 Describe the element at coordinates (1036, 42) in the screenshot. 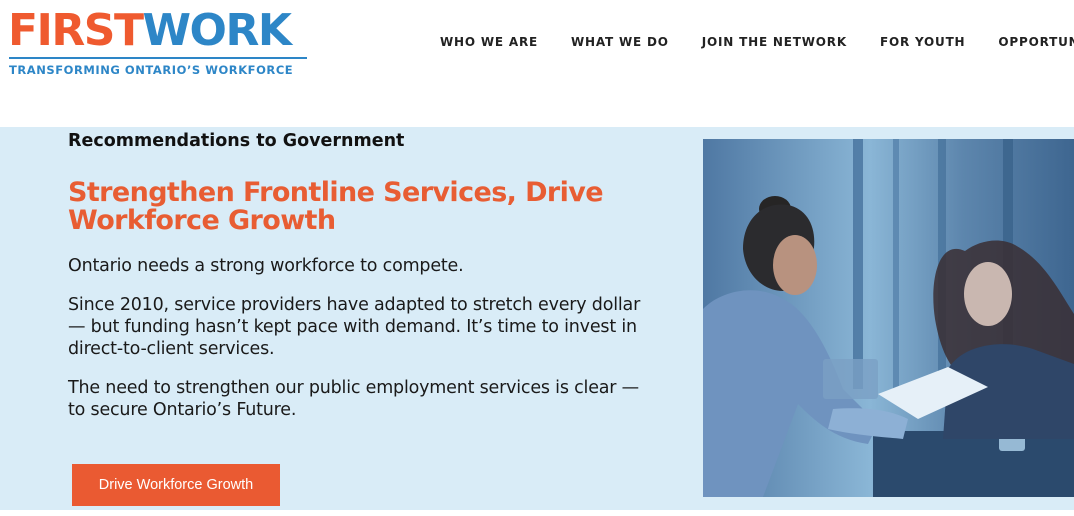

I see `nav-opportunities: OPPORTUNITIES` at that location.